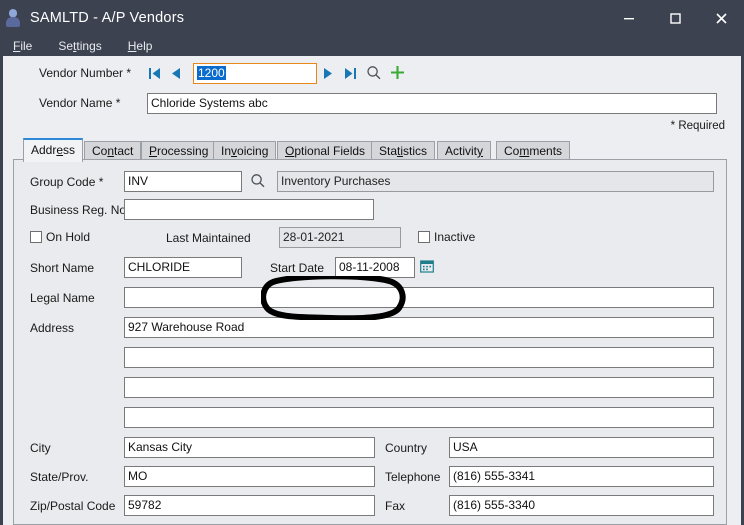  Describe the element at coordinates (176, 73) in the screenshot. I see `previous-record-icon` at that location.